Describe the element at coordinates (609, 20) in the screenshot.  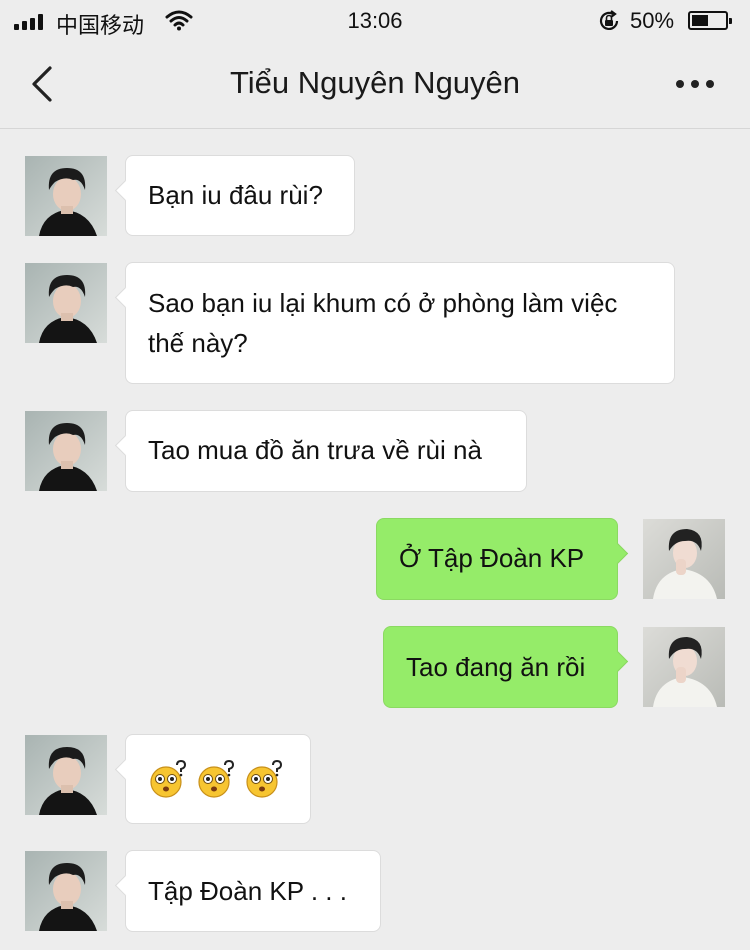
I see `rotation-lock-icon` at that location.